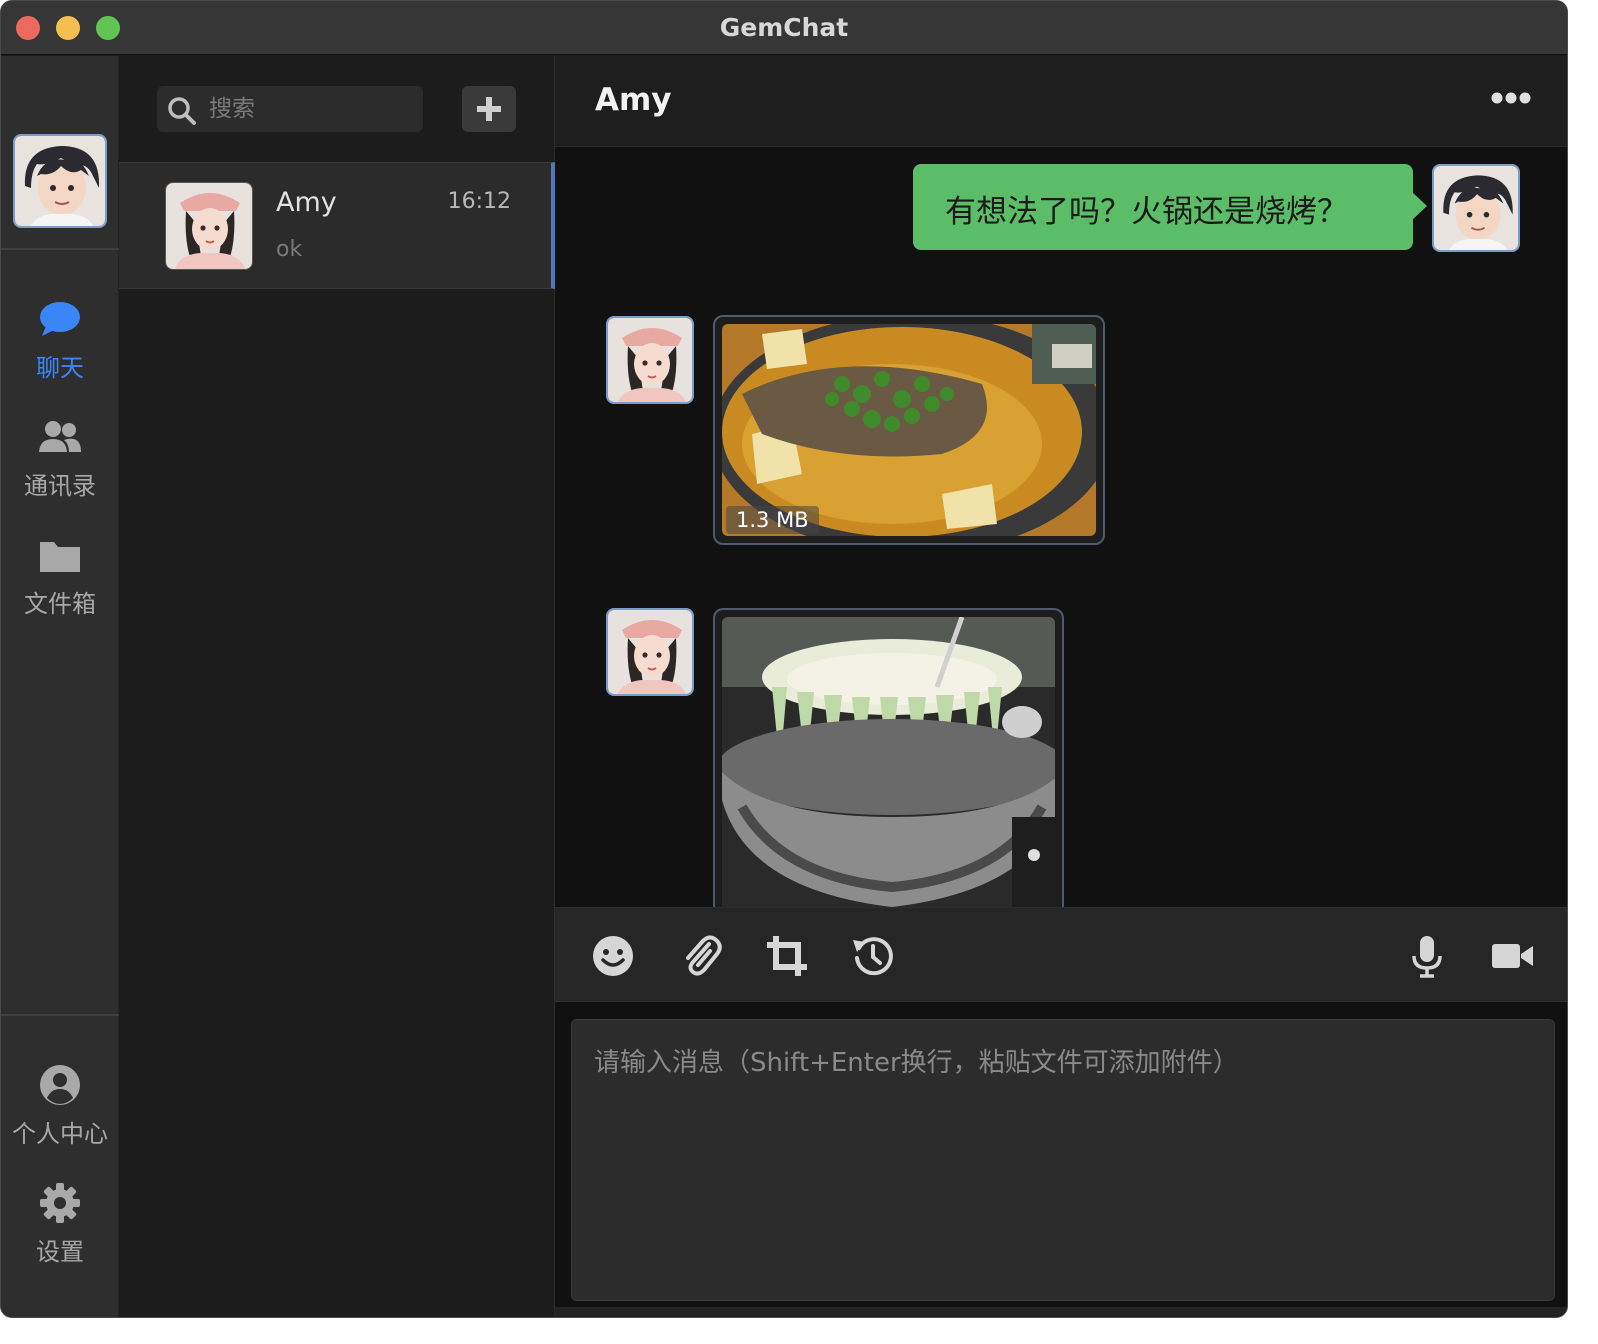 This screenshot has width=1598, height=1344. I want to click on video-call-button, so click(1513, 956).